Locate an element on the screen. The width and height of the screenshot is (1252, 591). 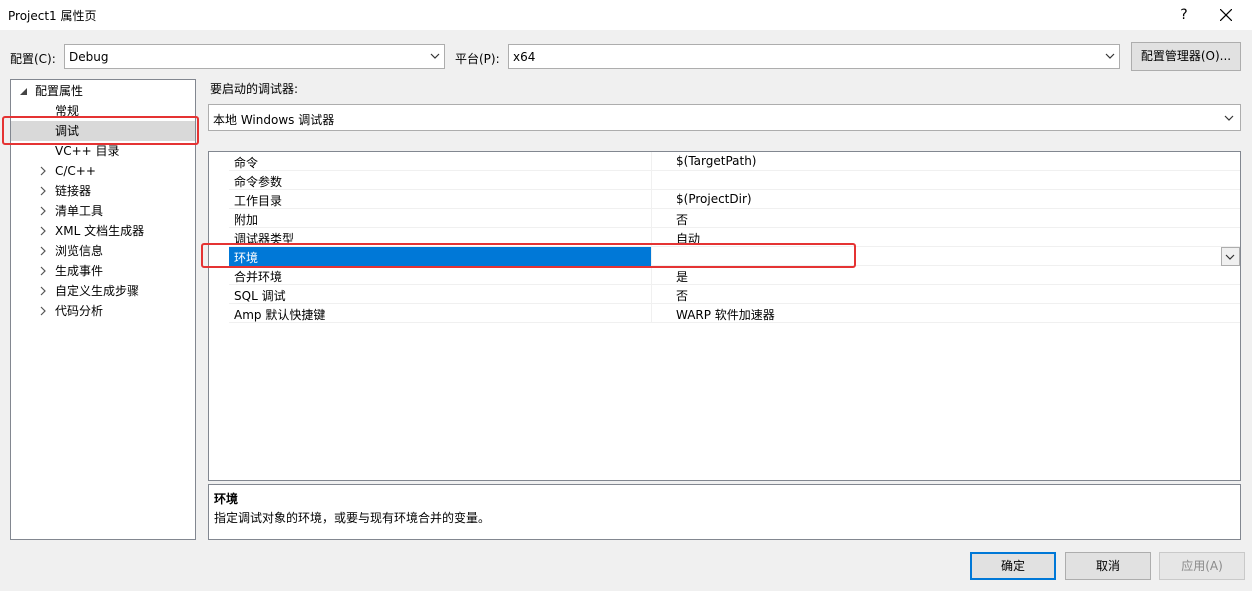
tree-item-label: 浏览信息 is located at coordinates (79, 251).